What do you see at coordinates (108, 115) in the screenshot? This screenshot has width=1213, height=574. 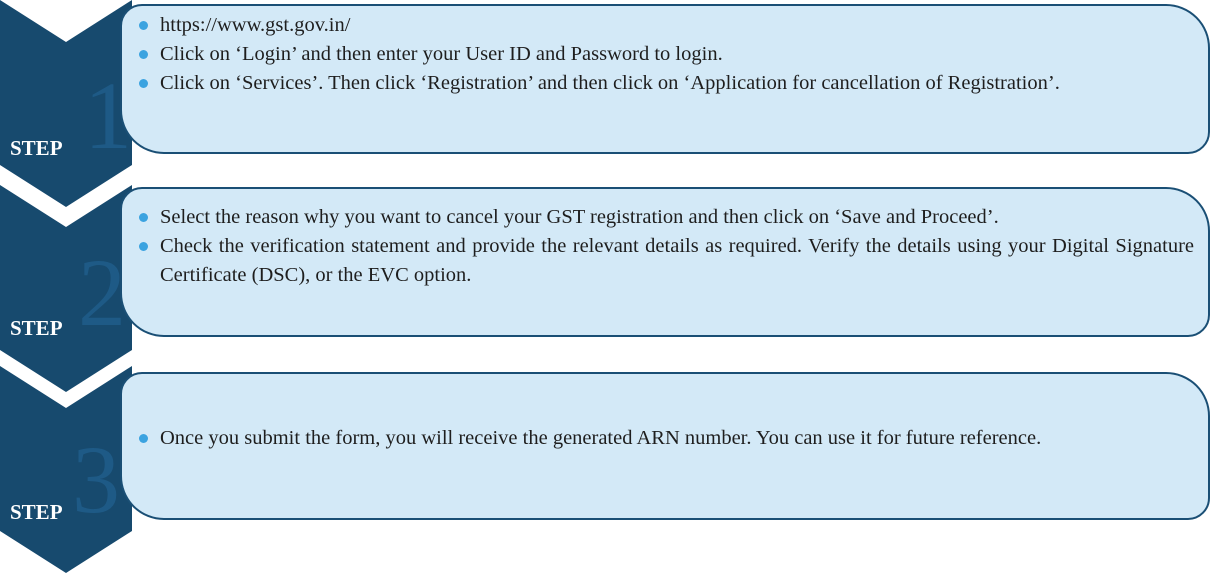 I see `step-1-number: 1` at bounding box center [108, 115].